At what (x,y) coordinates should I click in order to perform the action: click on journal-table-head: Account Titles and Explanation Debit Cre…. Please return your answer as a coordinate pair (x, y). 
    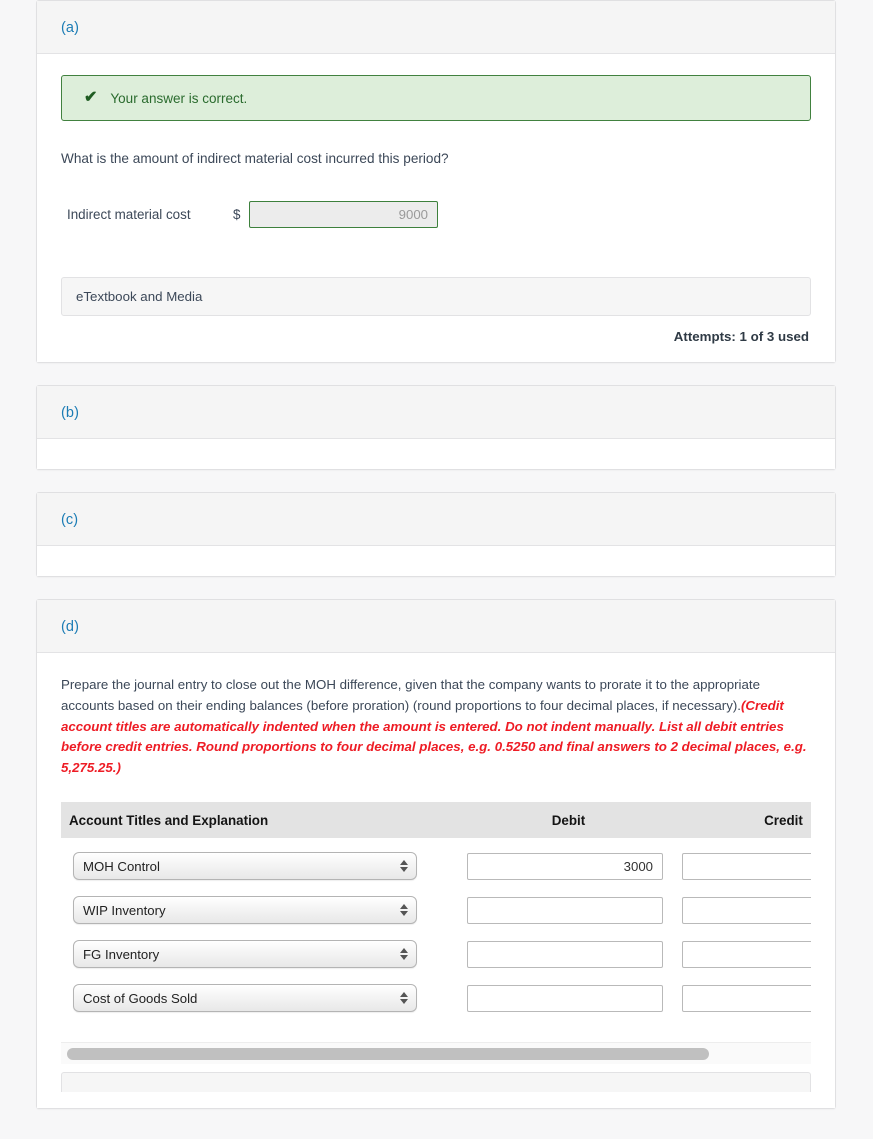
    Looking at the image, I should click on (436, 820).